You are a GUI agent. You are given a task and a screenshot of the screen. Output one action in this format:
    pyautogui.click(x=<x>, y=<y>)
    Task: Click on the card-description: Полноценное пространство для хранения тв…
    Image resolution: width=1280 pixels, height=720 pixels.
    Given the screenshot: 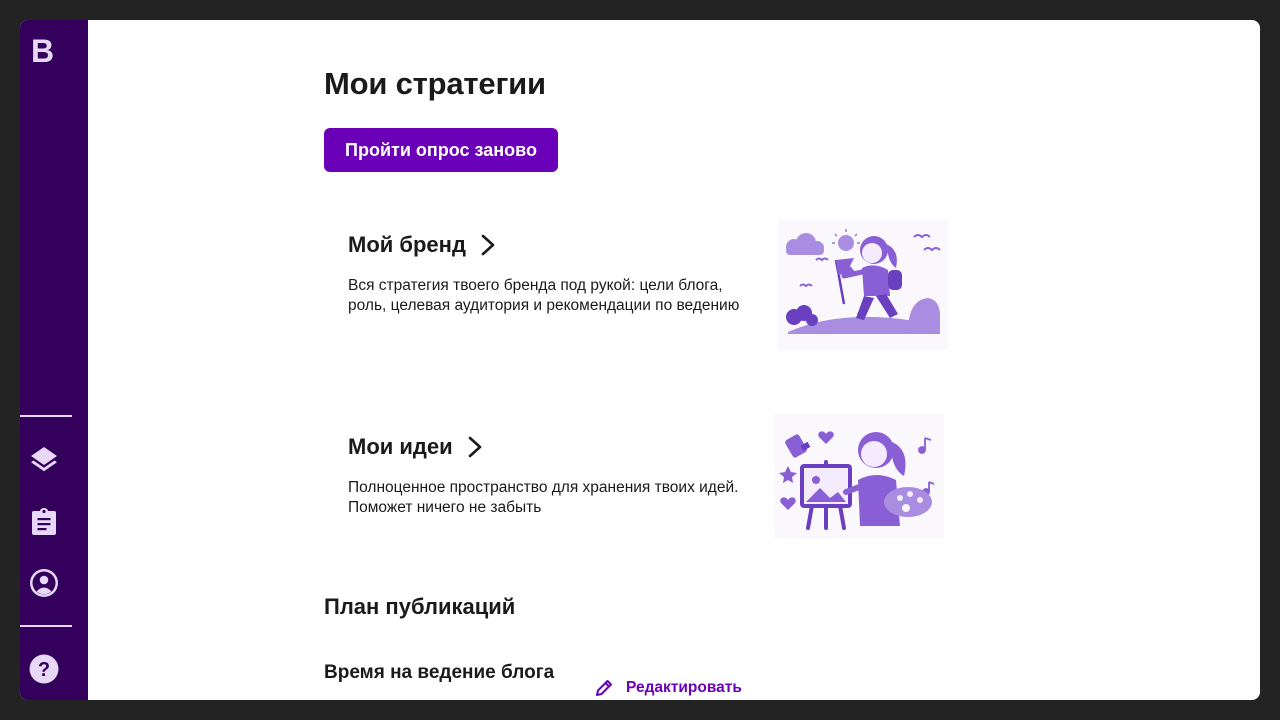 What is the action you would take?
    pyautogui.click(x=543, y=497)
    